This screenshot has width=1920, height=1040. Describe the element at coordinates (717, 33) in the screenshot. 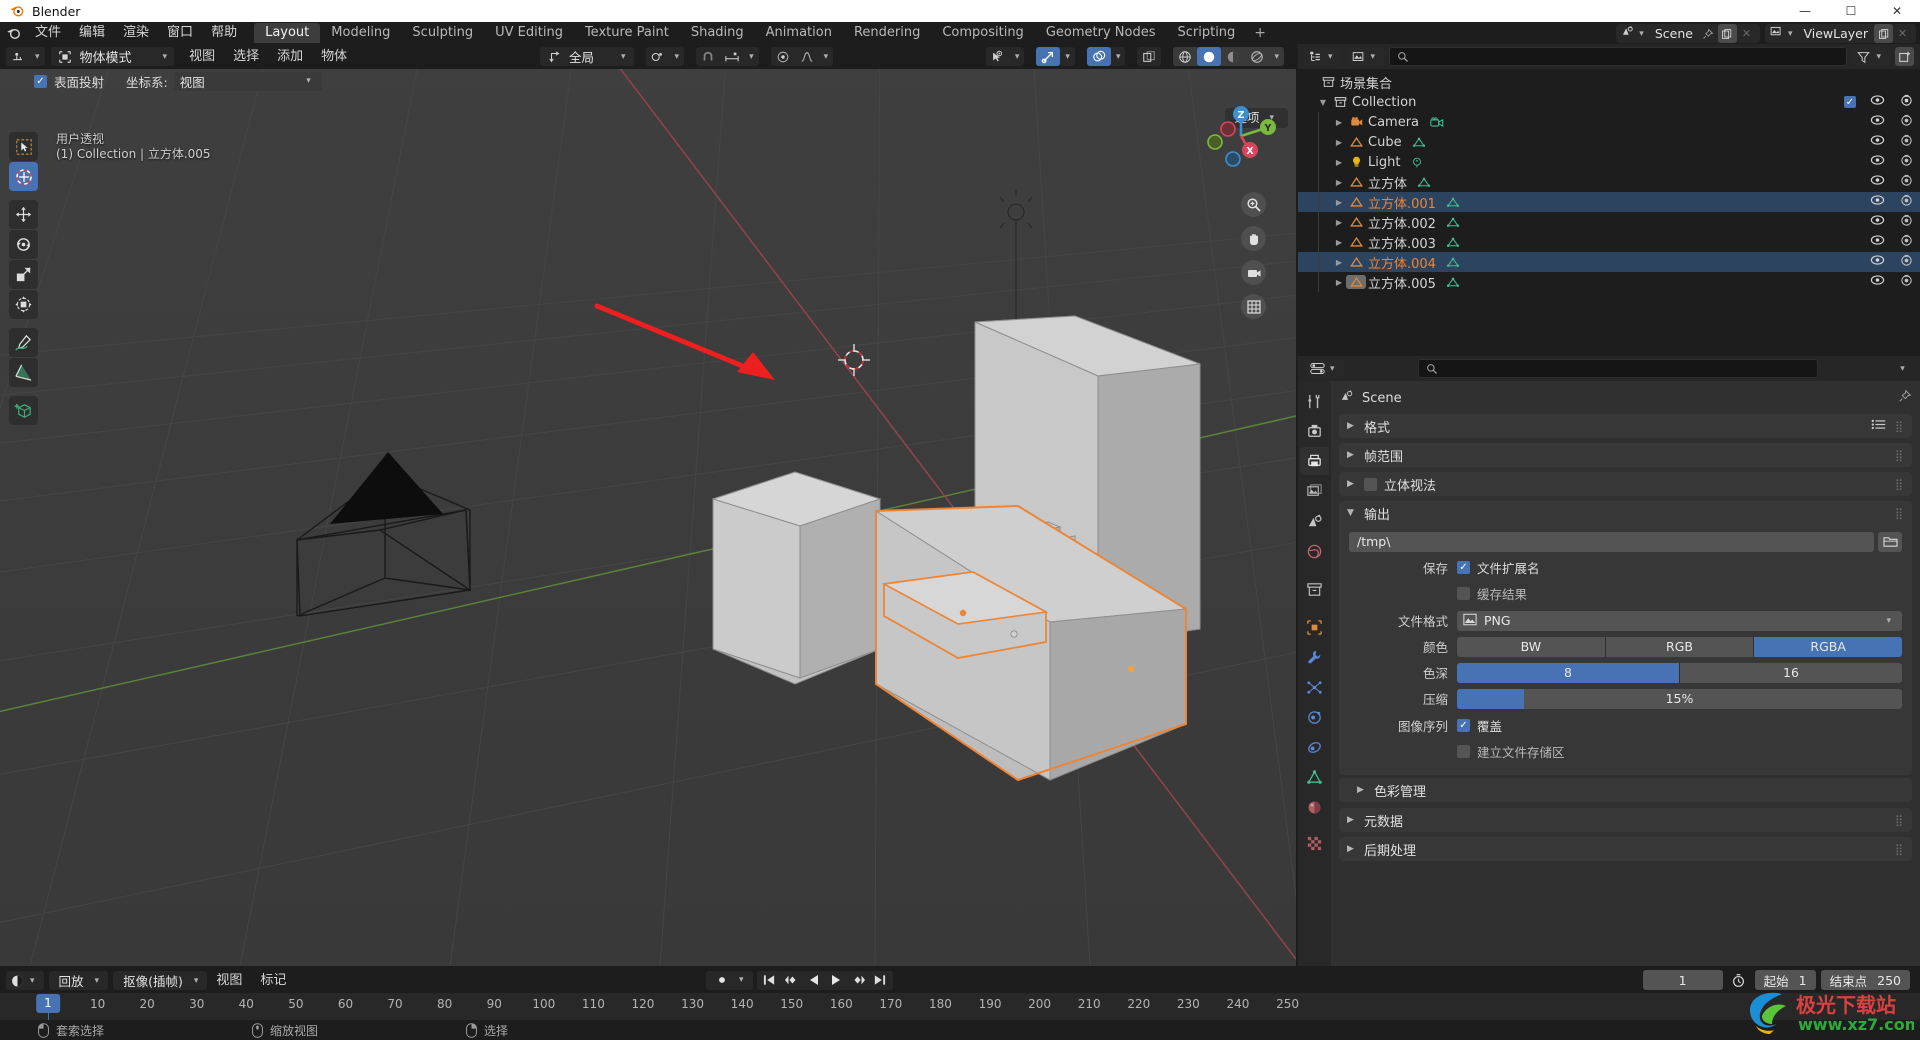

I see `tab-shading: Shading` at that location.